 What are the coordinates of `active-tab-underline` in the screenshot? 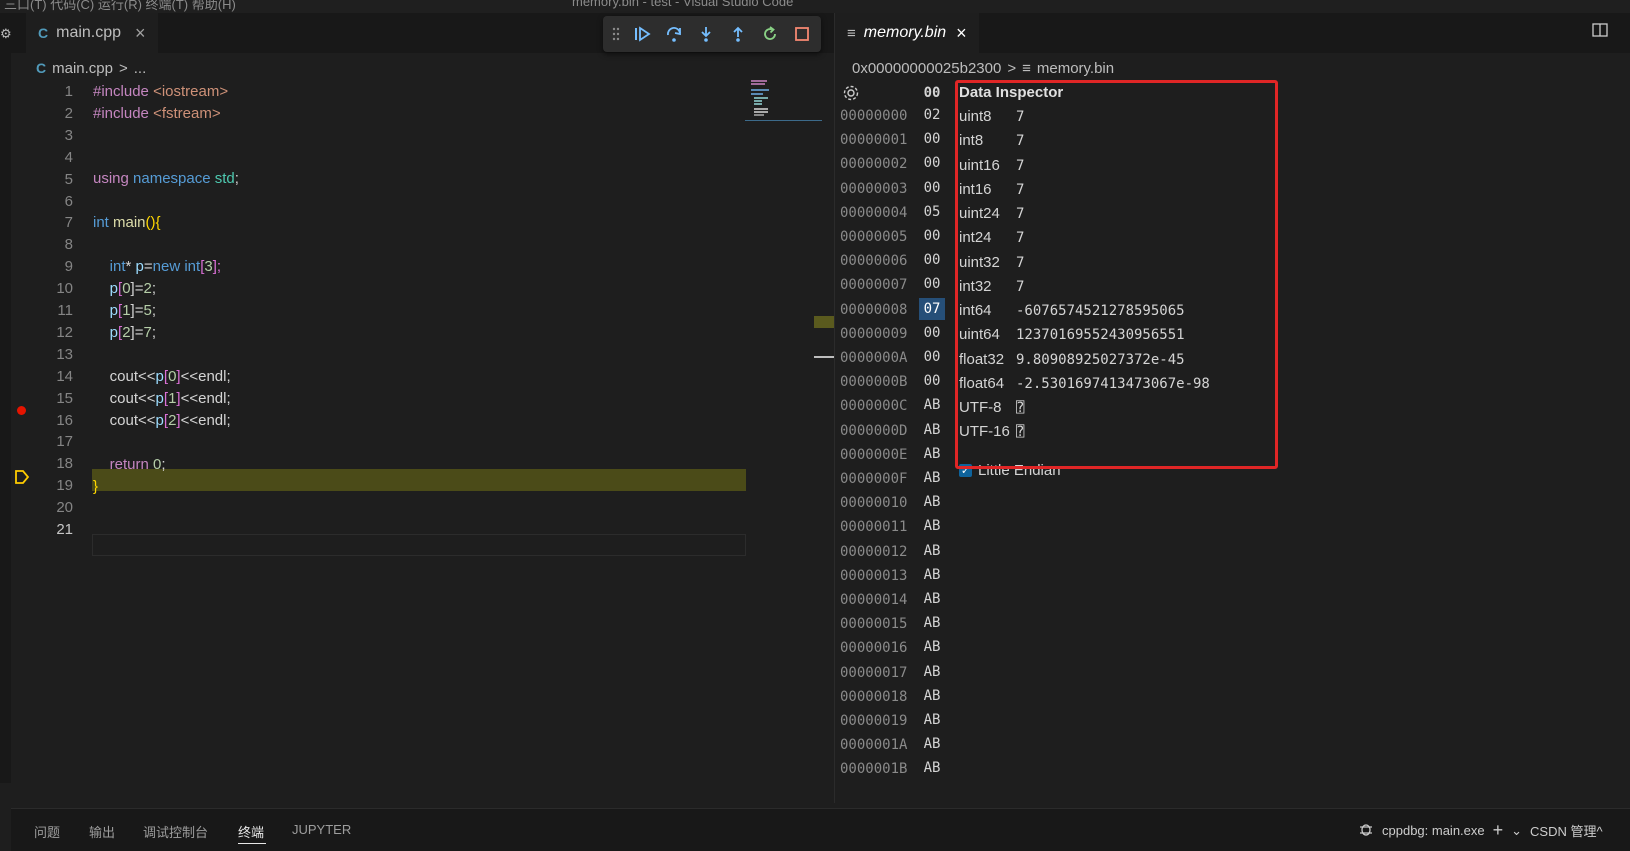 It's located at (252, 843).